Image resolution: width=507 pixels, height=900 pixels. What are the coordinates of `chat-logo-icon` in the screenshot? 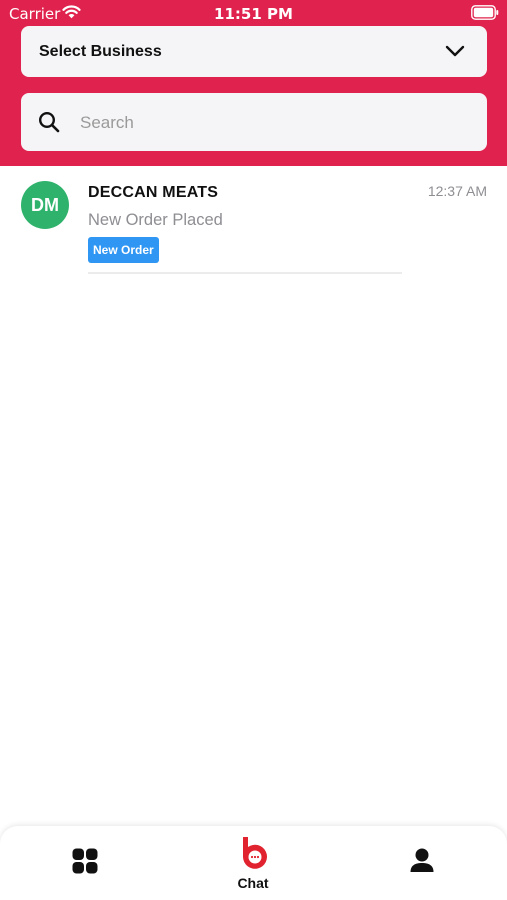 It's located at (255, 853).